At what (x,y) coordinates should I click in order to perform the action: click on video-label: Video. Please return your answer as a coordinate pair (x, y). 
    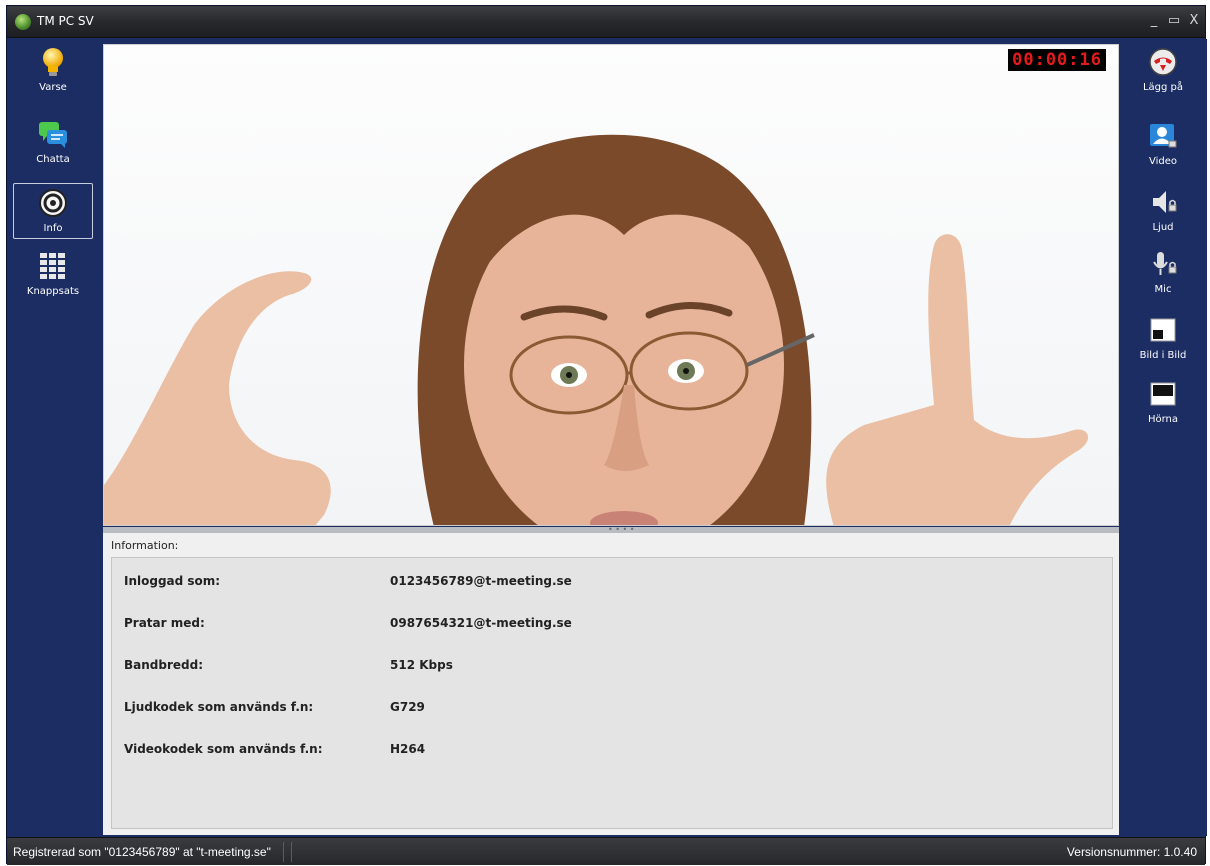
    Looking at the image, I should click on (1163, 161).